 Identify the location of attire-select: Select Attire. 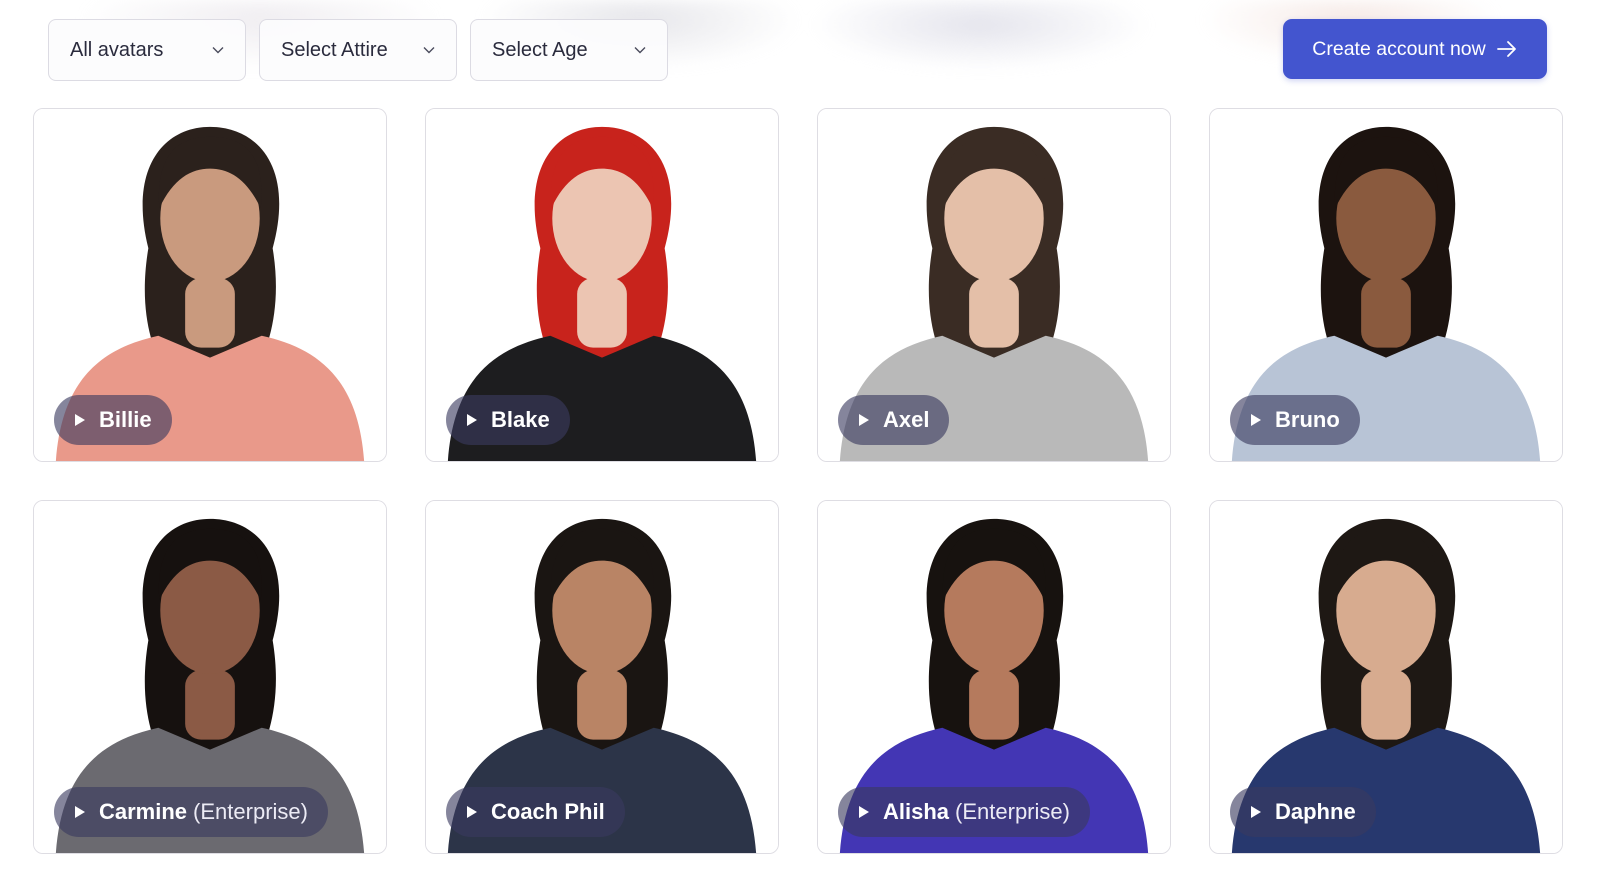
(358, 50).